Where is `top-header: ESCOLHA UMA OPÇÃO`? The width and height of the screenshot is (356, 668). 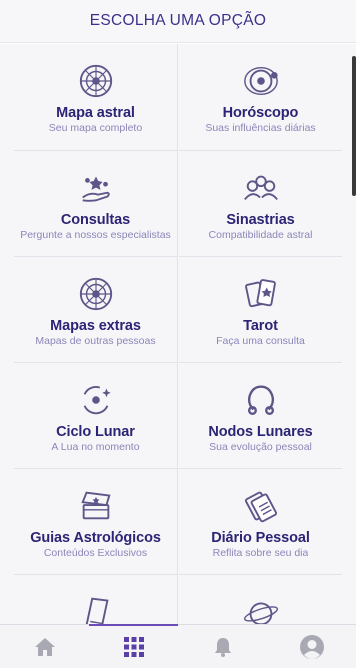 top-header: ESCOLHA UMA OPÇÃO is located at coordinates (178, 21).